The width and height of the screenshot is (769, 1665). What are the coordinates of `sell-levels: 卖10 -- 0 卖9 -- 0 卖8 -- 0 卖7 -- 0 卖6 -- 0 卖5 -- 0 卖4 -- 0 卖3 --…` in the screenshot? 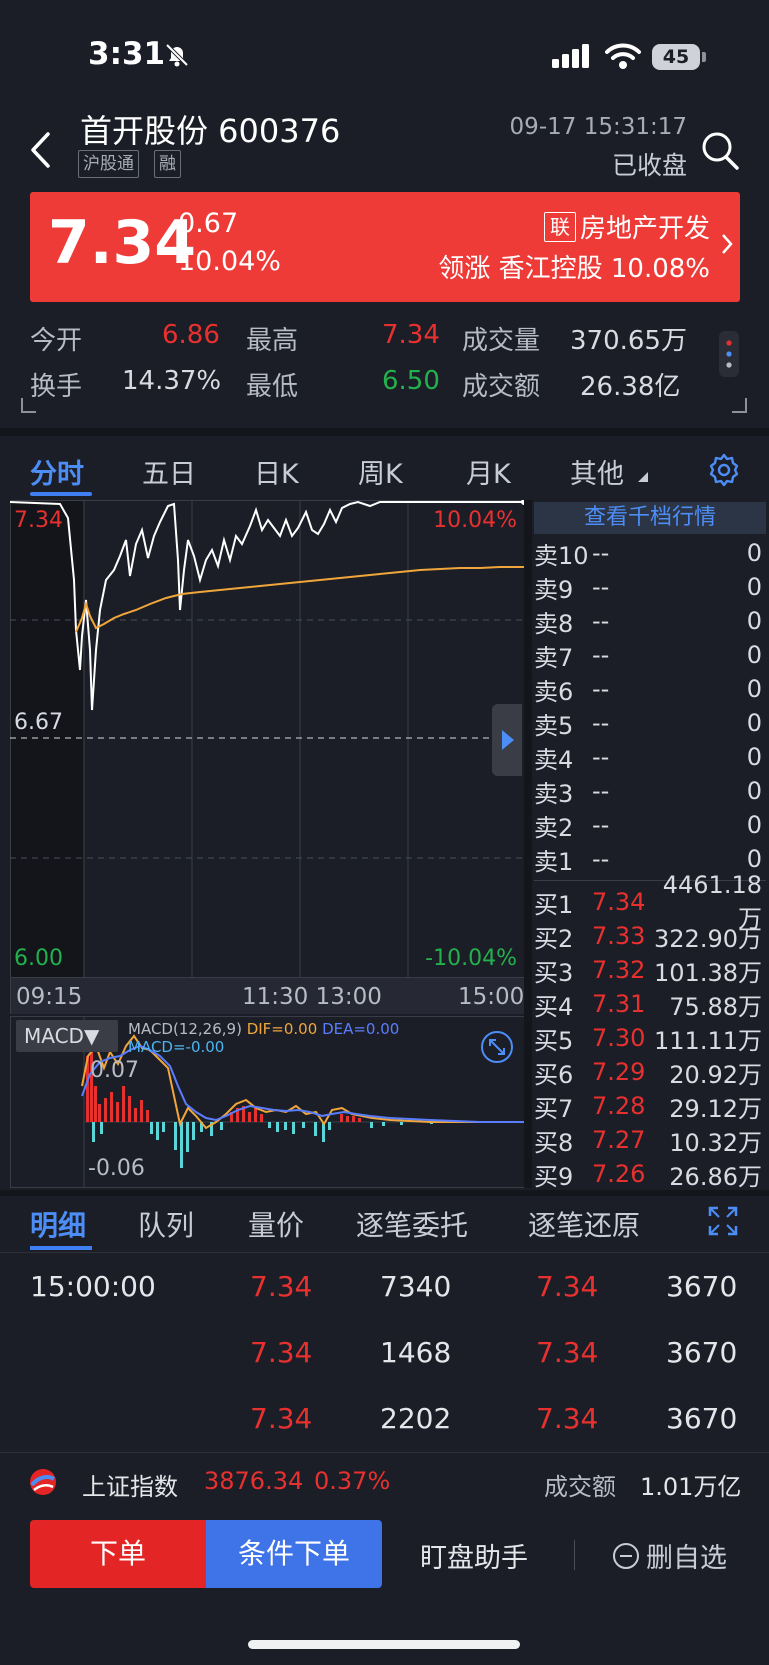 It's located at (650, 706).